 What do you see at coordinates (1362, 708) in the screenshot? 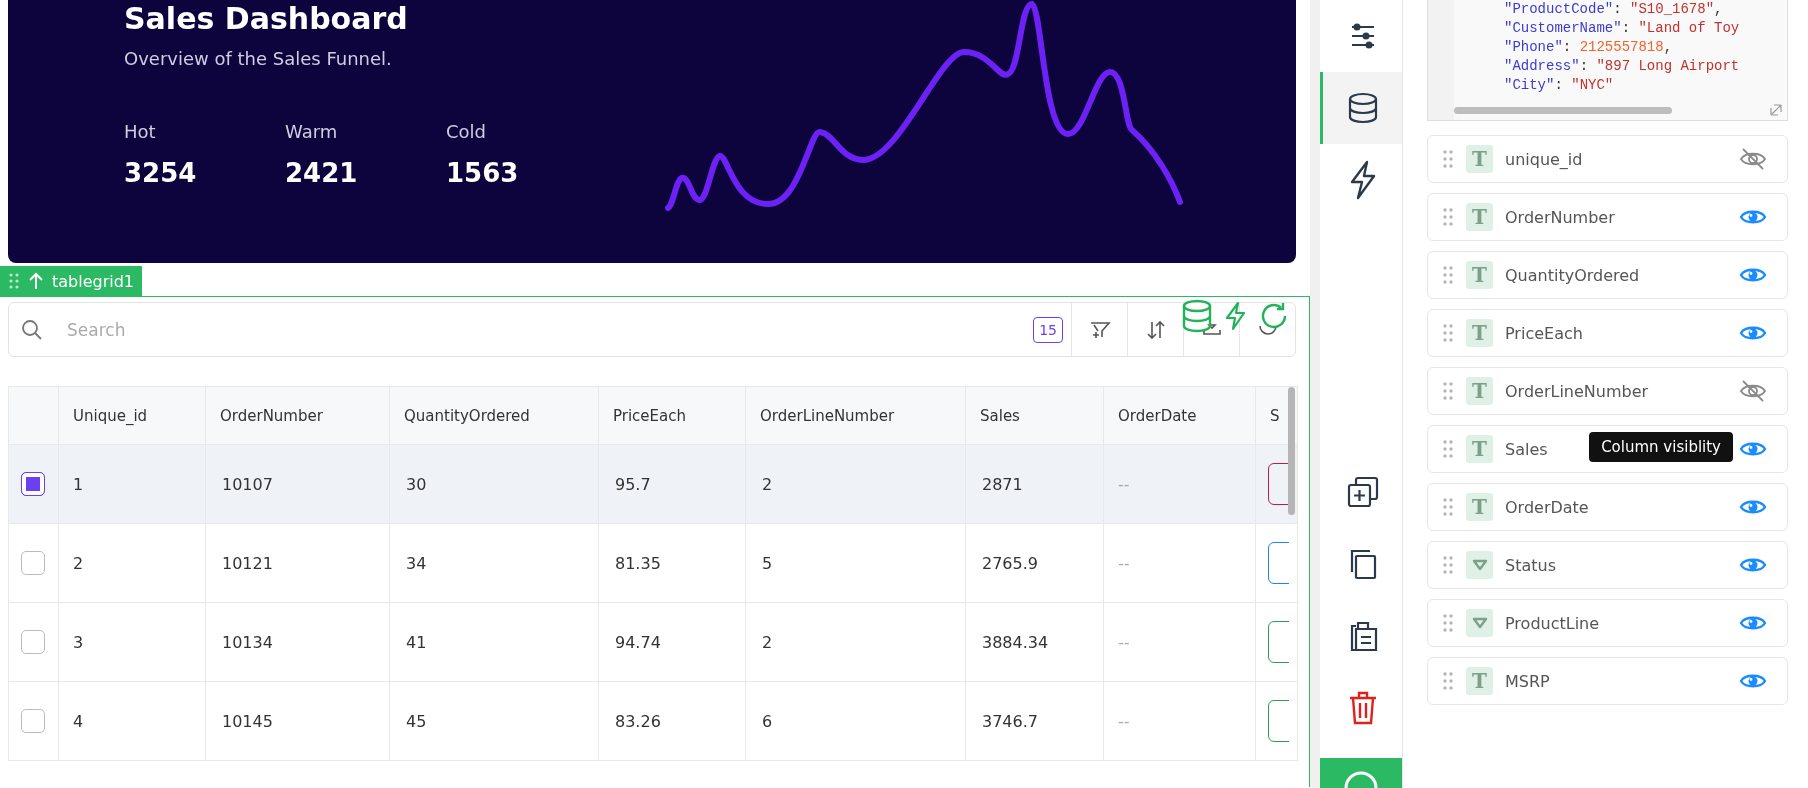
I see `trash-icon` at bounding box center [1362, 708].